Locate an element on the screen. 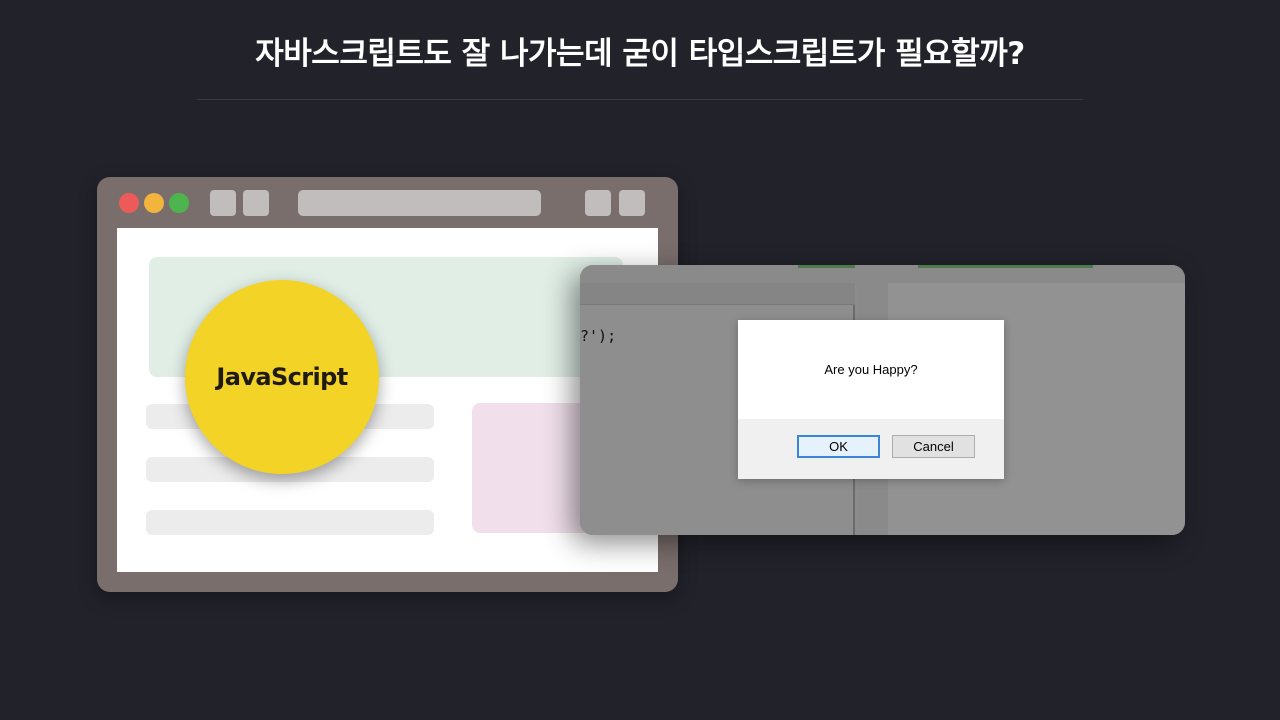  dialog-message: Are you Happy? is located at coordinates (871, 369).